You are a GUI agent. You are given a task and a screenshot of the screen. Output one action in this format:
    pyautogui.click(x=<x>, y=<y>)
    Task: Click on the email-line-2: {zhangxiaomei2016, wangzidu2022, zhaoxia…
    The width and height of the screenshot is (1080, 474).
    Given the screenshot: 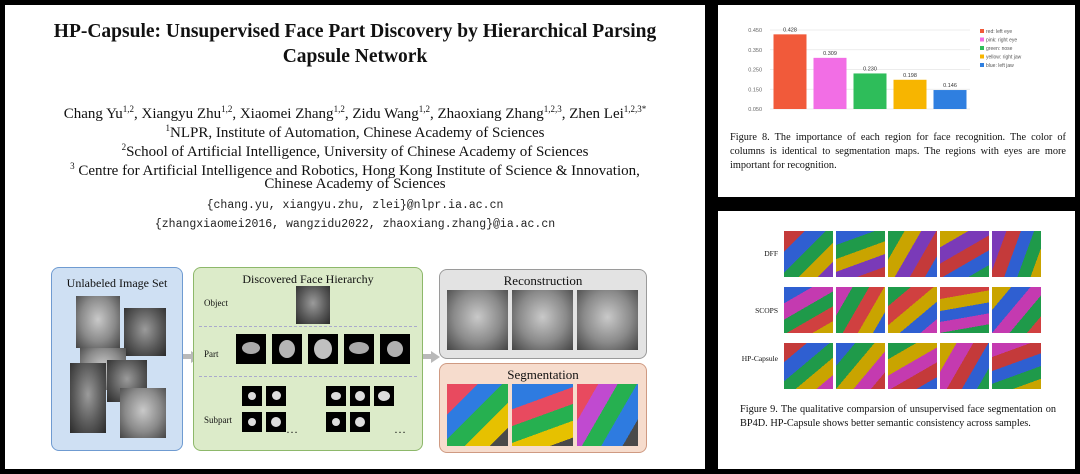 What is the action you would take?
    pyautogui.click(x=355, y=224)
    